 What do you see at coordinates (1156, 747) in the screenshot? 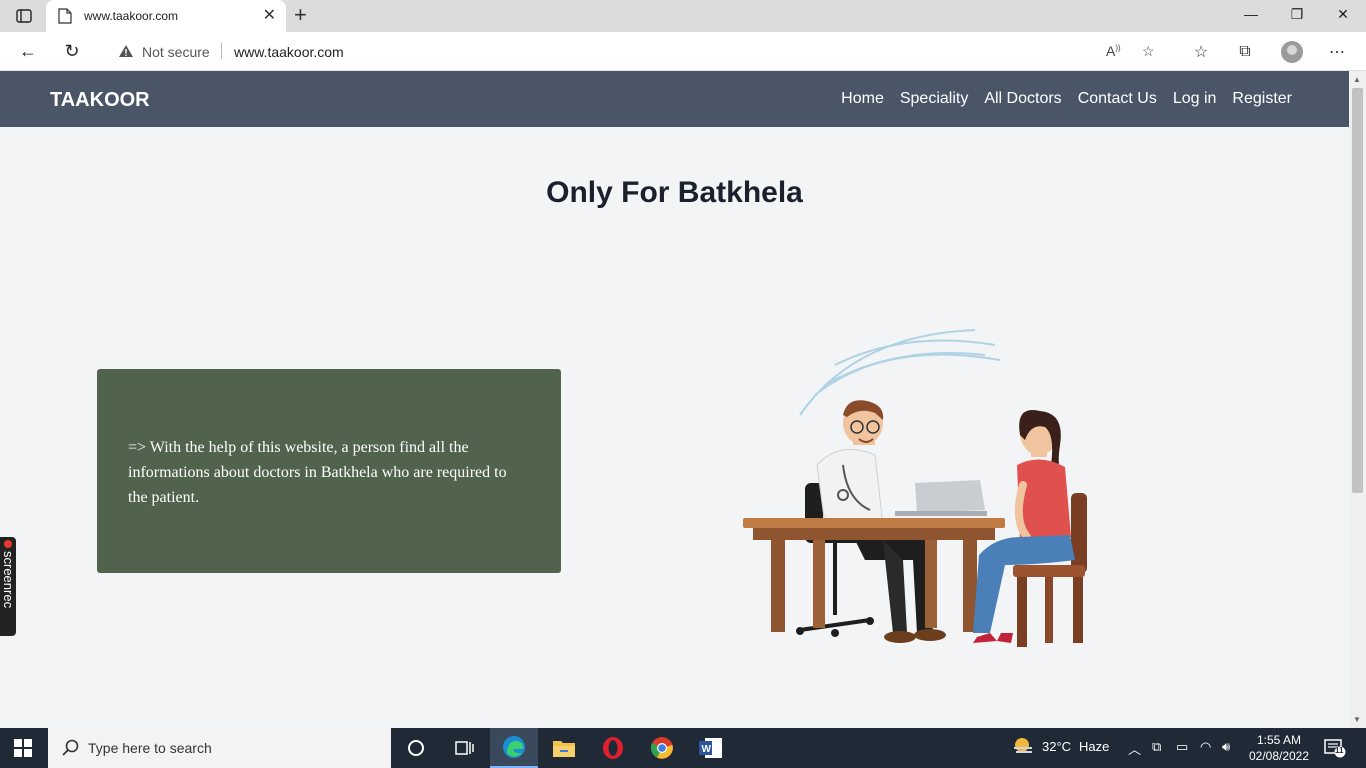
I see `meet-now-icon: ⧉` at bounding box center [1156, 747].